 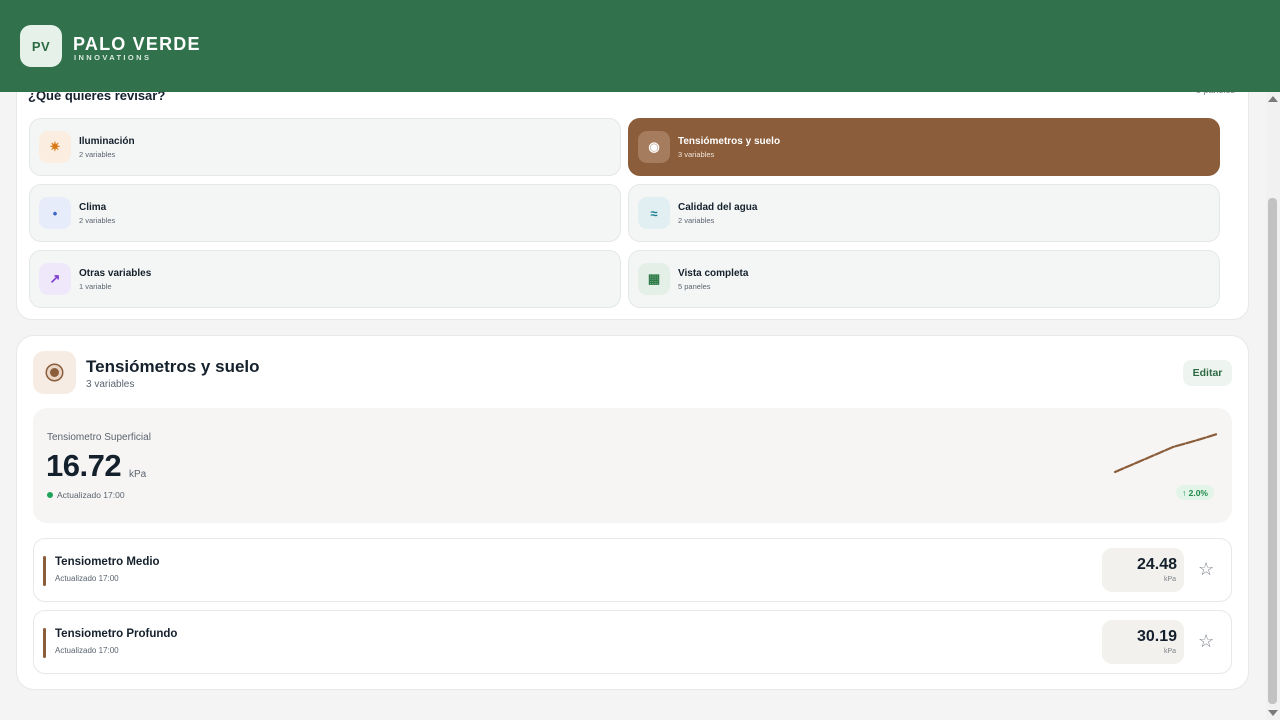 What do you see at coordinates (50, 495) in the screenshot?
I see `status-dot-icon` at bounding box center [50, 495].